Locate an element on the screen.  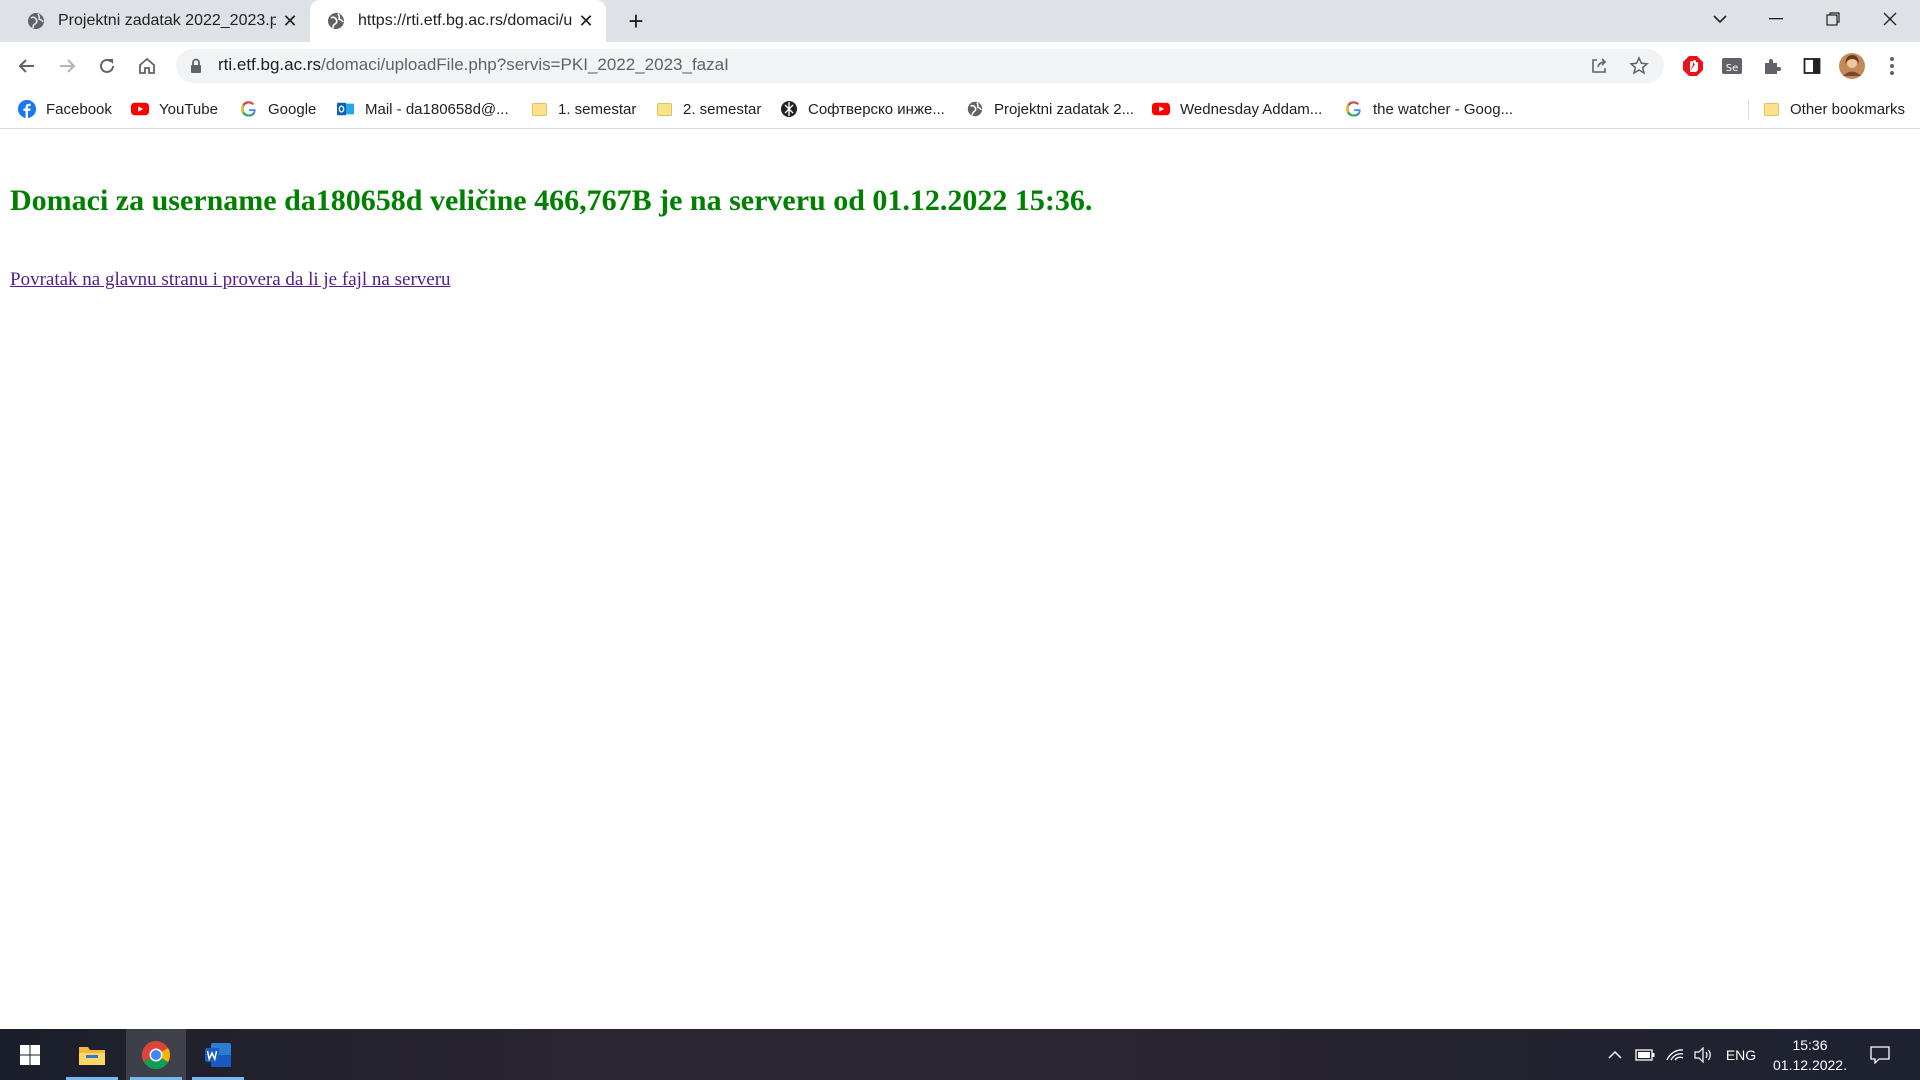
show-hidden-icons-chevron-icon is located at coordinates (1615, 1054).